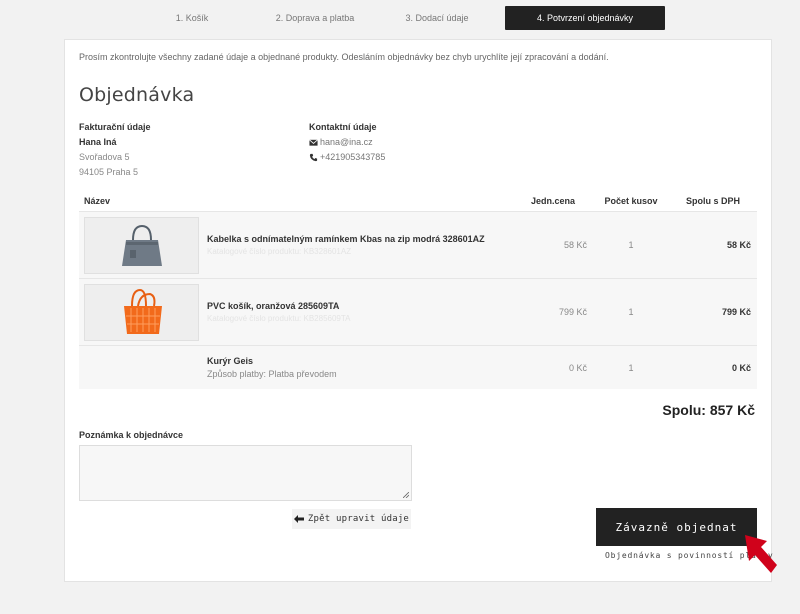 The height and width of the screenshot is (614, 800). What do you see at coordinates (245, 473) in the screenshot?
I see `note-textarea` at bounding box center [245, 473].